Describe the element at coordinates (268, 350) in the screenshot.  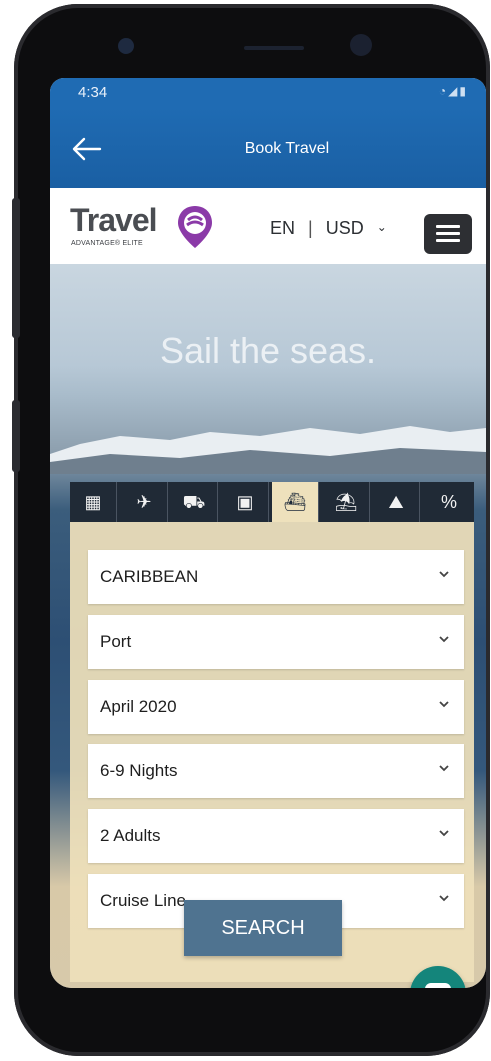
I see `hero-title: Sail the seas.` at that location.